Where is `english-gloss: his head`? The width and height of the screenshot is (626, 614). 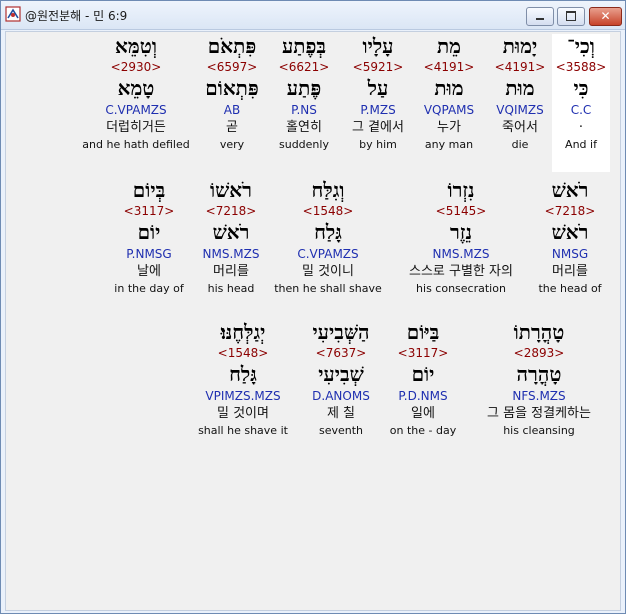
english-gloss: his head is located at coordinates (231, 288).